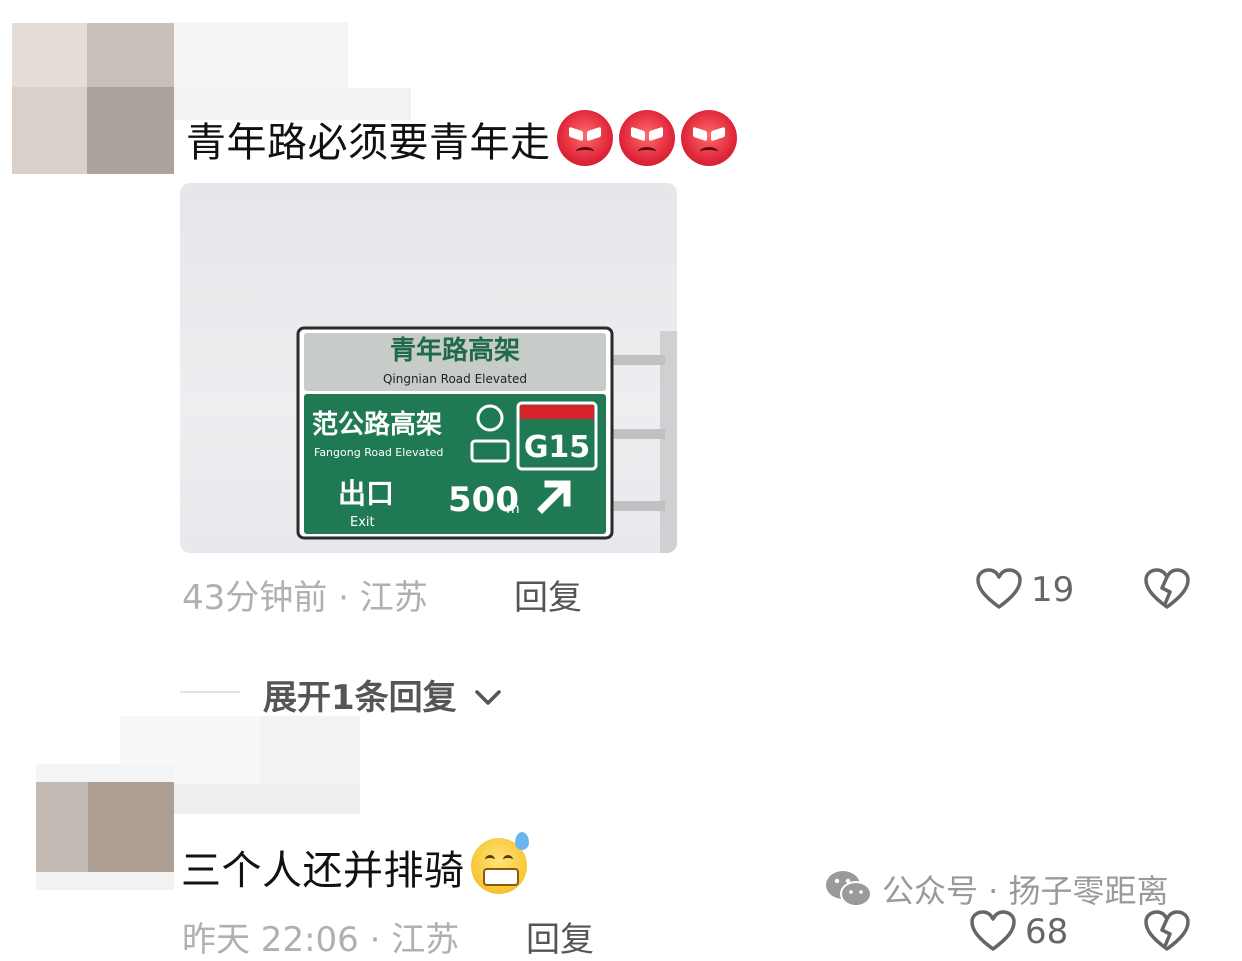 The image size is (1242, 961). What do you see at coordinates (210, 692) in the screenshot?
I see `divider-line` at bounding box center [210, 692].